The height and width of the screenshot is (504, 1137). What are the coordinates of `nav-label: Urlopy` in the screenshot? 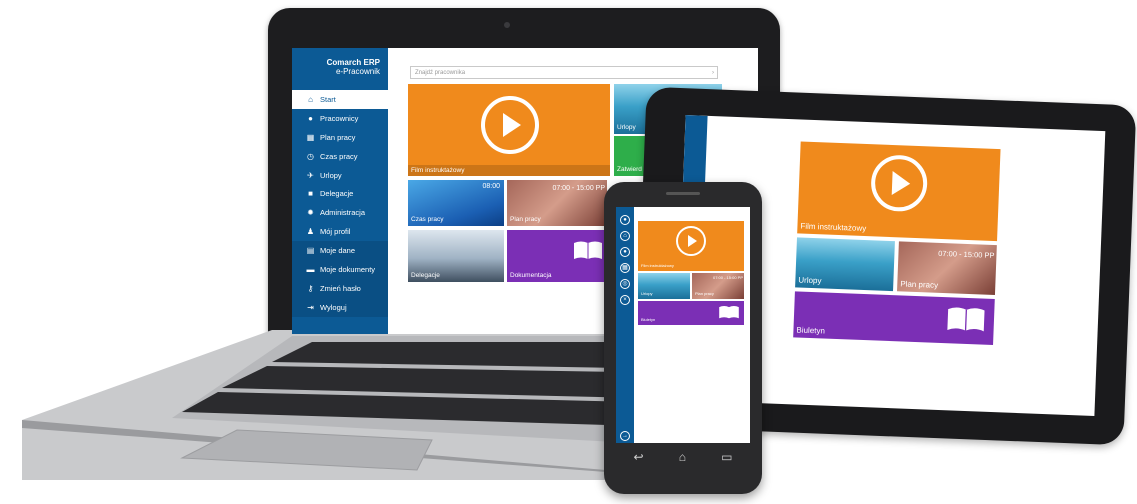 It's located at (331, 175).